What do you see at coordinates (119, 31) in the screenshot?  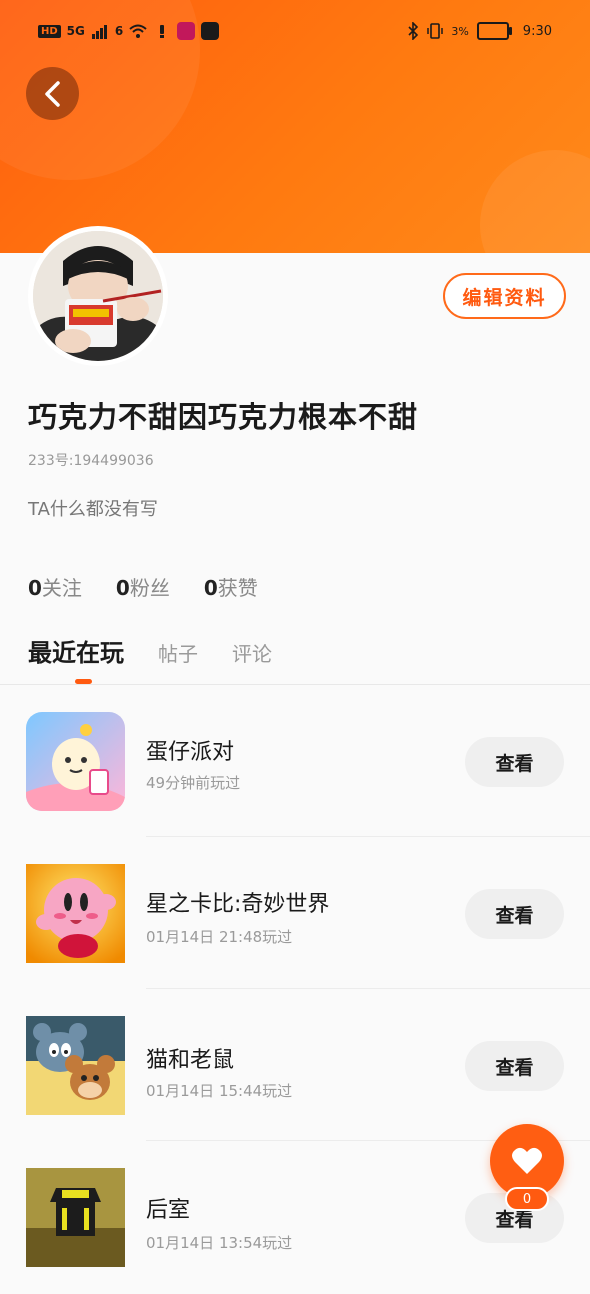 I see `signal-6-label: 6` at bounding box center [119, 31].